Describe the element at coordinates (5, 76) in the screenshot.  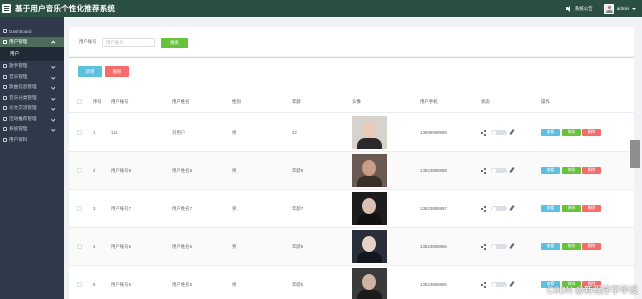
I see `music-icon` at that location.